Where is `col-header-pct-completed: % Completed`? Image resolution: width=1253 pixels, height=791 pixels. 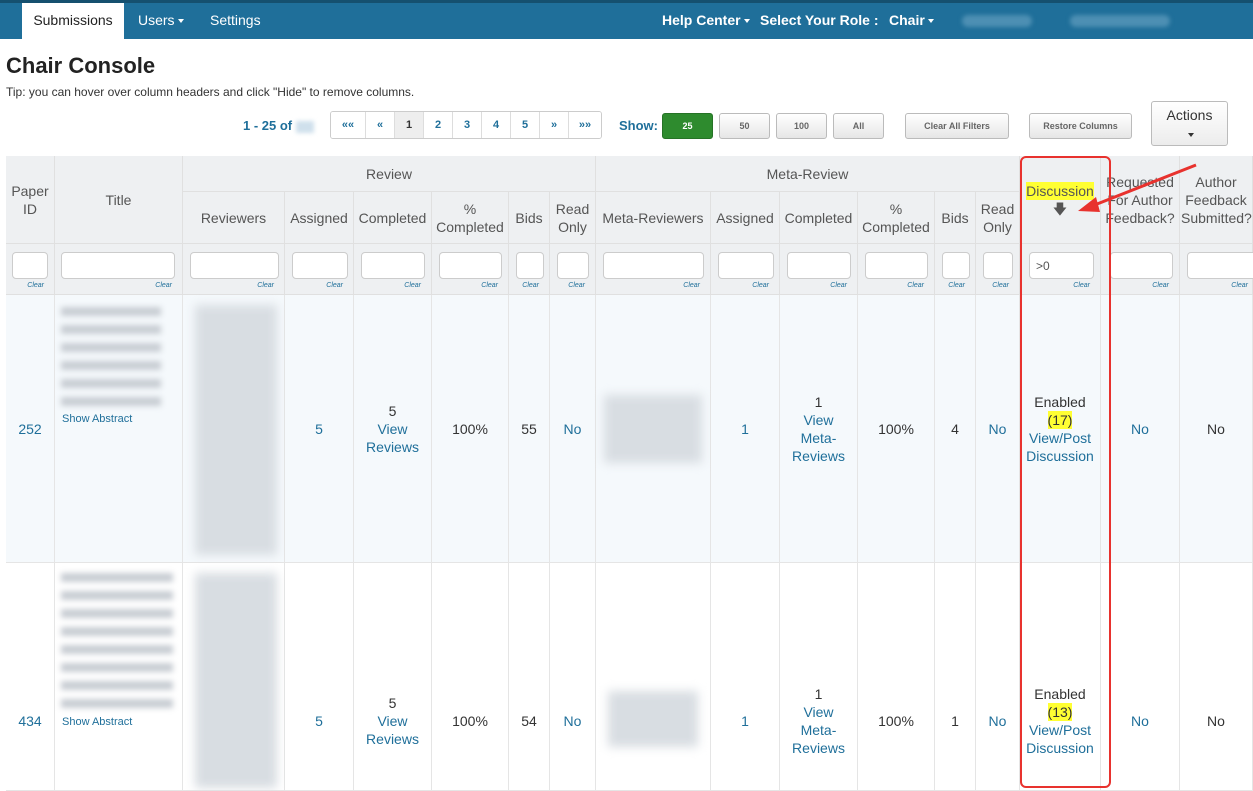 col-header-pct-completed: % Completed is located at coordinates (470, 218).